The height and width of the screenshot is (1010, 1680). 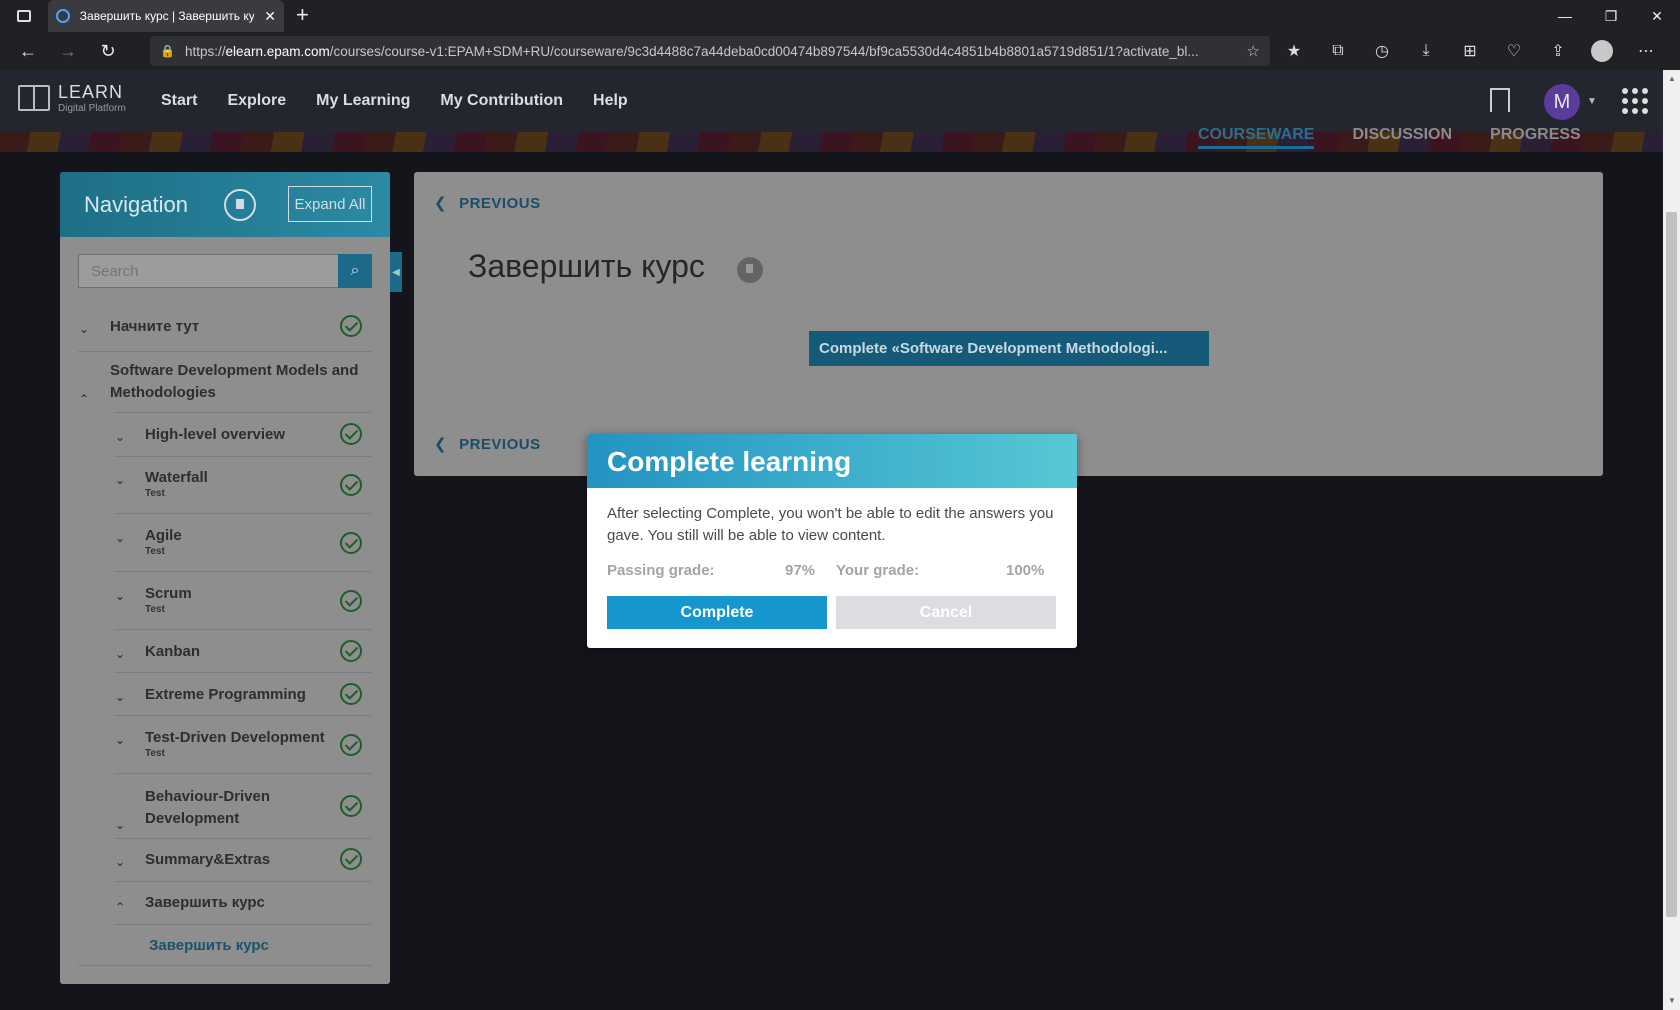 I want to click on sidebar-item-label: Summary&Extras, so click(x=208, y=859).